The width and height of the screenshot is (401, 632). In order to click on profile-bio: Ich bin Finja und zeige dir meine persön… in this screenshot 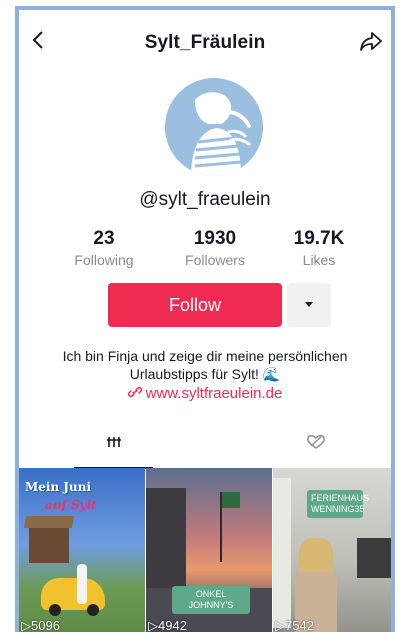, I will do `click(205, 365)`.